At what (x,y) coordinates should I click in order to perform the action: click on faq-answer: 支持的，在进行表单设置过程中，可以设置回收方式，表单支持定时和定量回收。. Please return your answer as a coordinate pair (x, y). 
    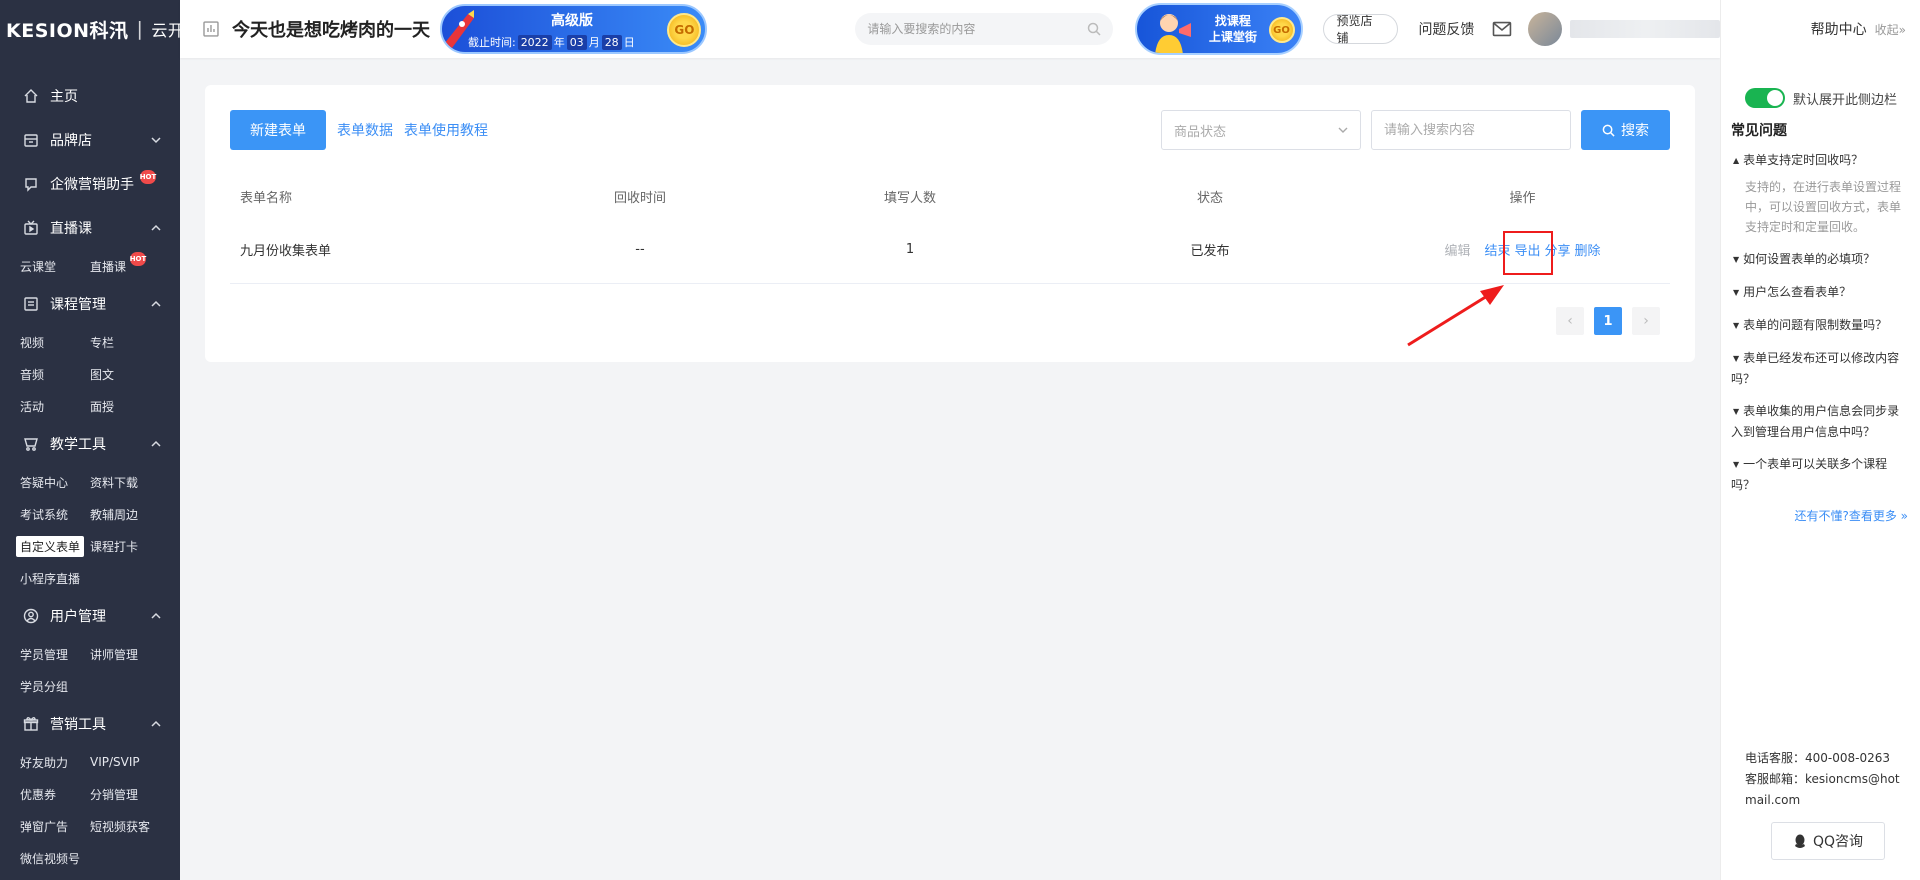
    Looking at the image, I should click on (1823, 207).